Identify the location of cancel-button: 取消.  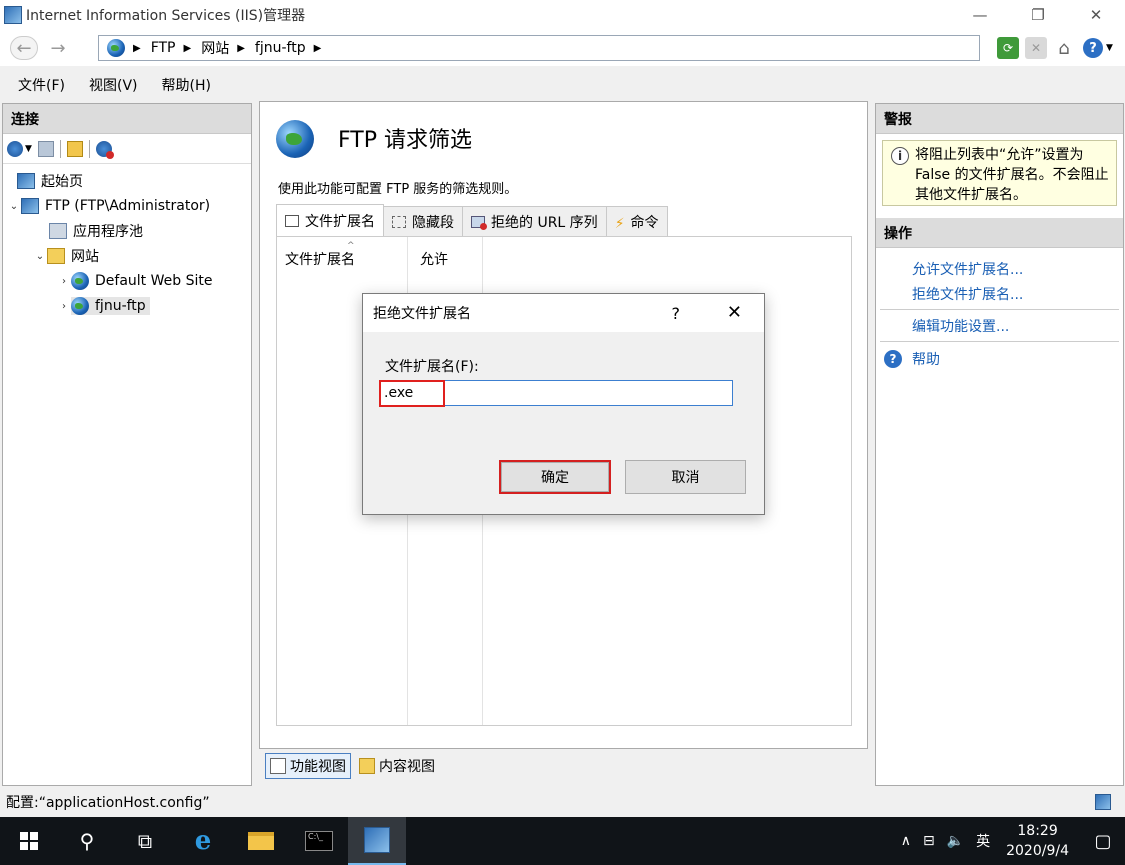
(685, 477).